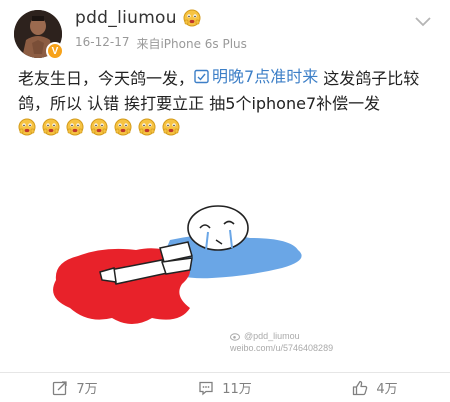 This screenshot has width=450, height=402. What do you see at coordinates (387, 389) in the screenshot?
I see `like-count: 4万` at bounding box center [387, 389].